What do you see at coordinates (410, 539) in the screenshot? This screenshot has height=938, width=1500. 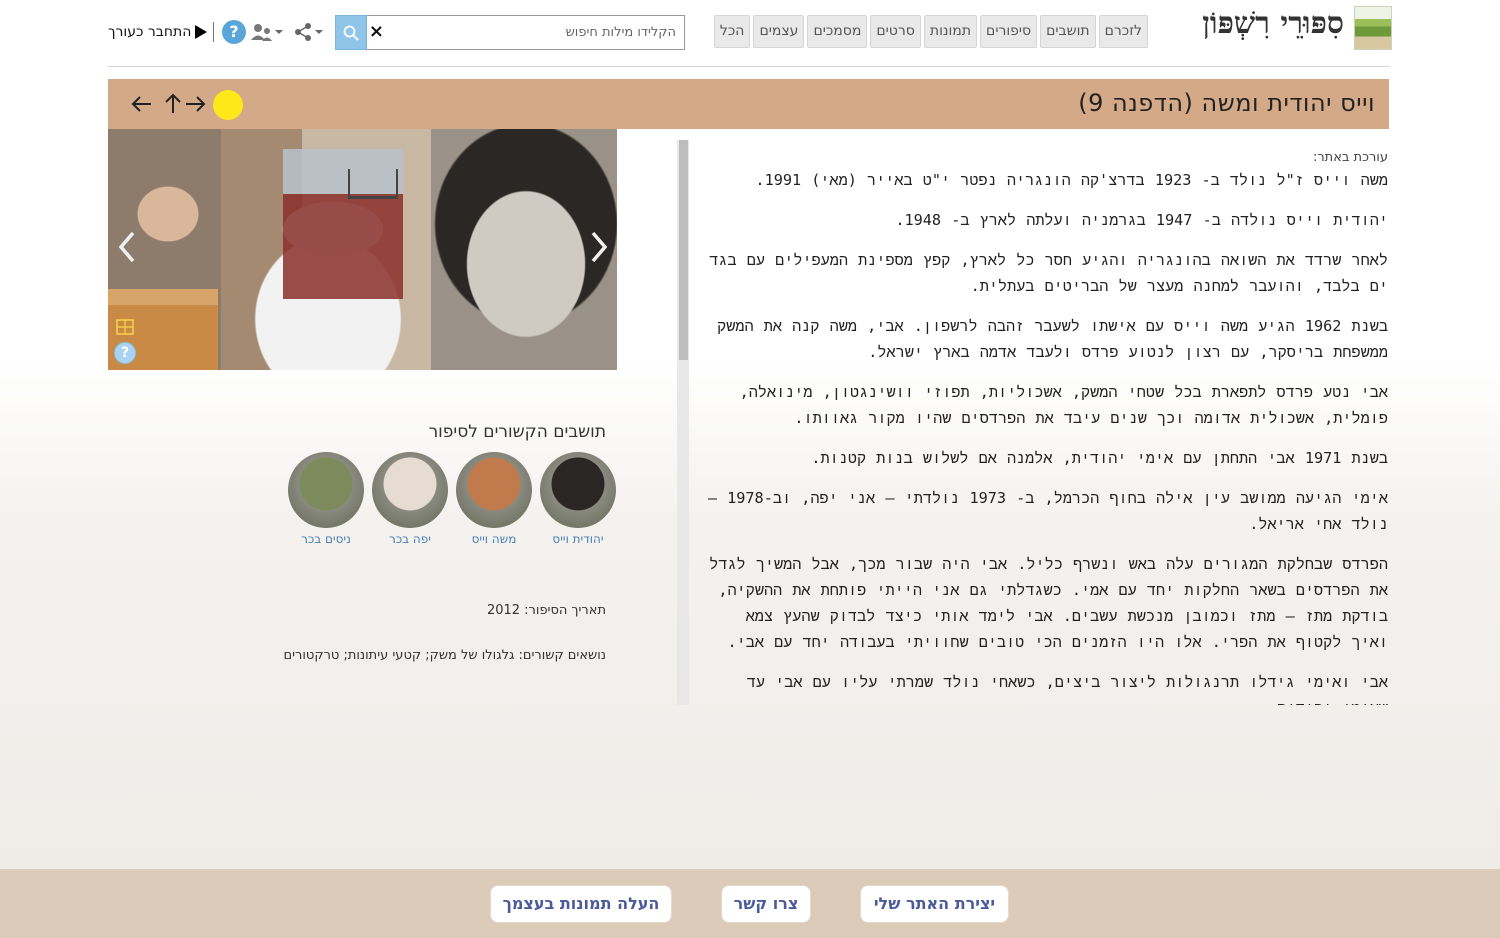 I see `resident-name: יפה בכר` at bounding box center [410, 539].